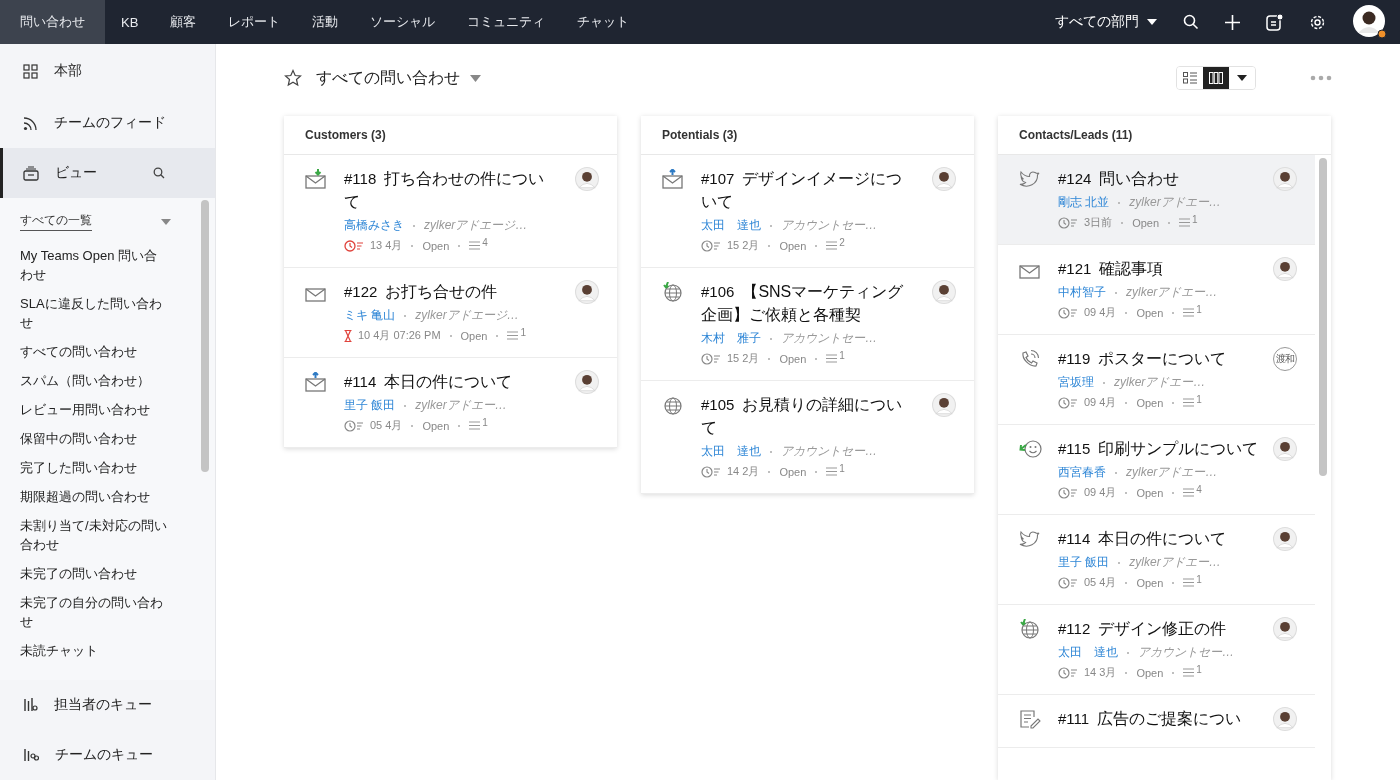 The width and height of the screenshot is (1400, 780). Describe the element at coordinates (1163, 268) in the screenshot. I see `ticket-title: #121 確認事項` at that location.